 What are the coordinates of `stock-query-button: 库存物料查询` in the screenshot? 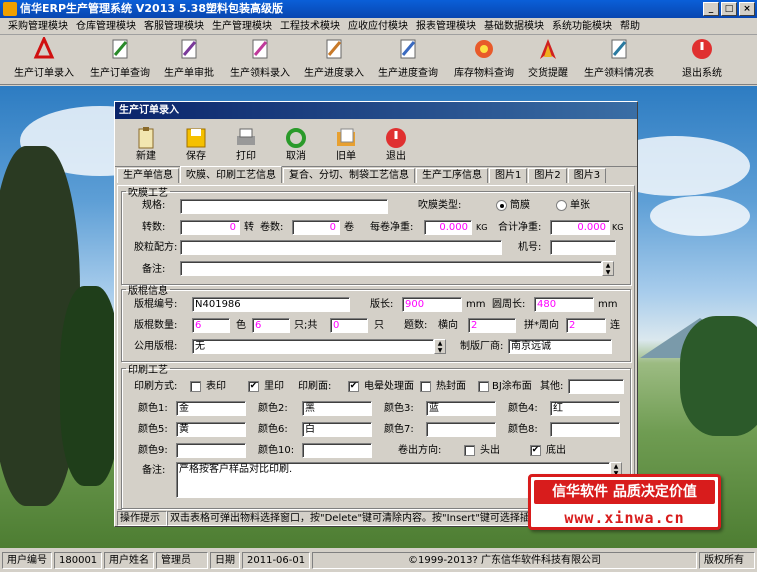 It's located at (484, 60).